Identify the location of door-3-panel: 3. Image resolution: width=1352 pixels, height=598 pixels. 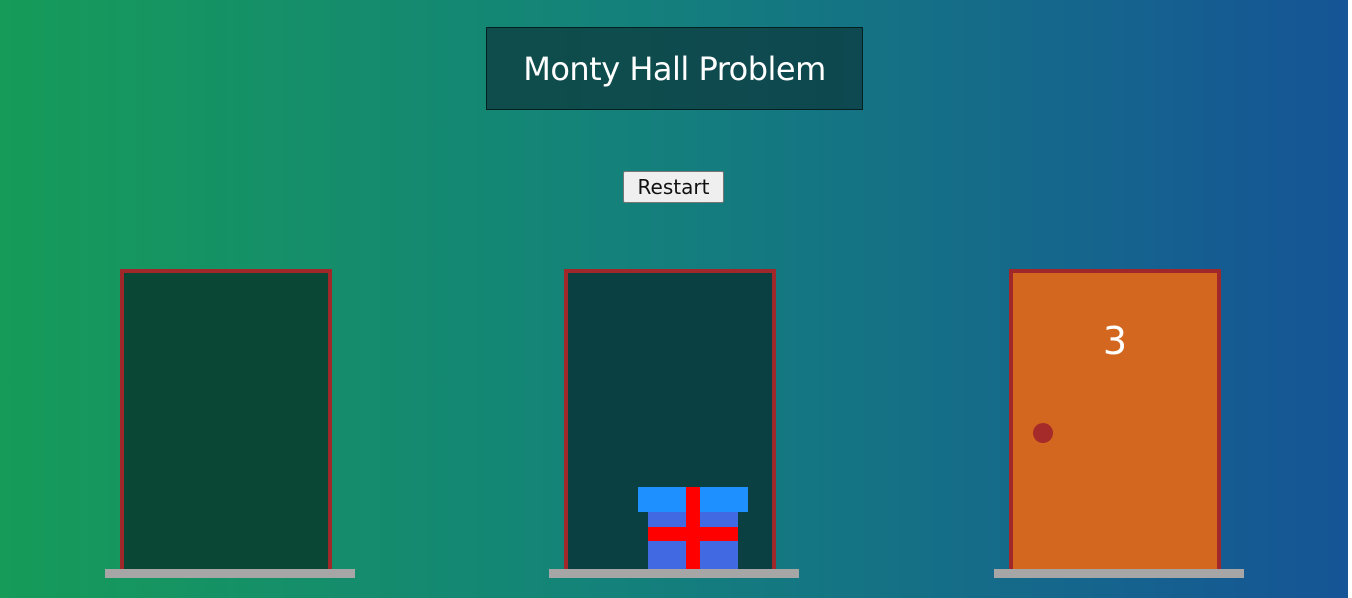
(1115, 419).